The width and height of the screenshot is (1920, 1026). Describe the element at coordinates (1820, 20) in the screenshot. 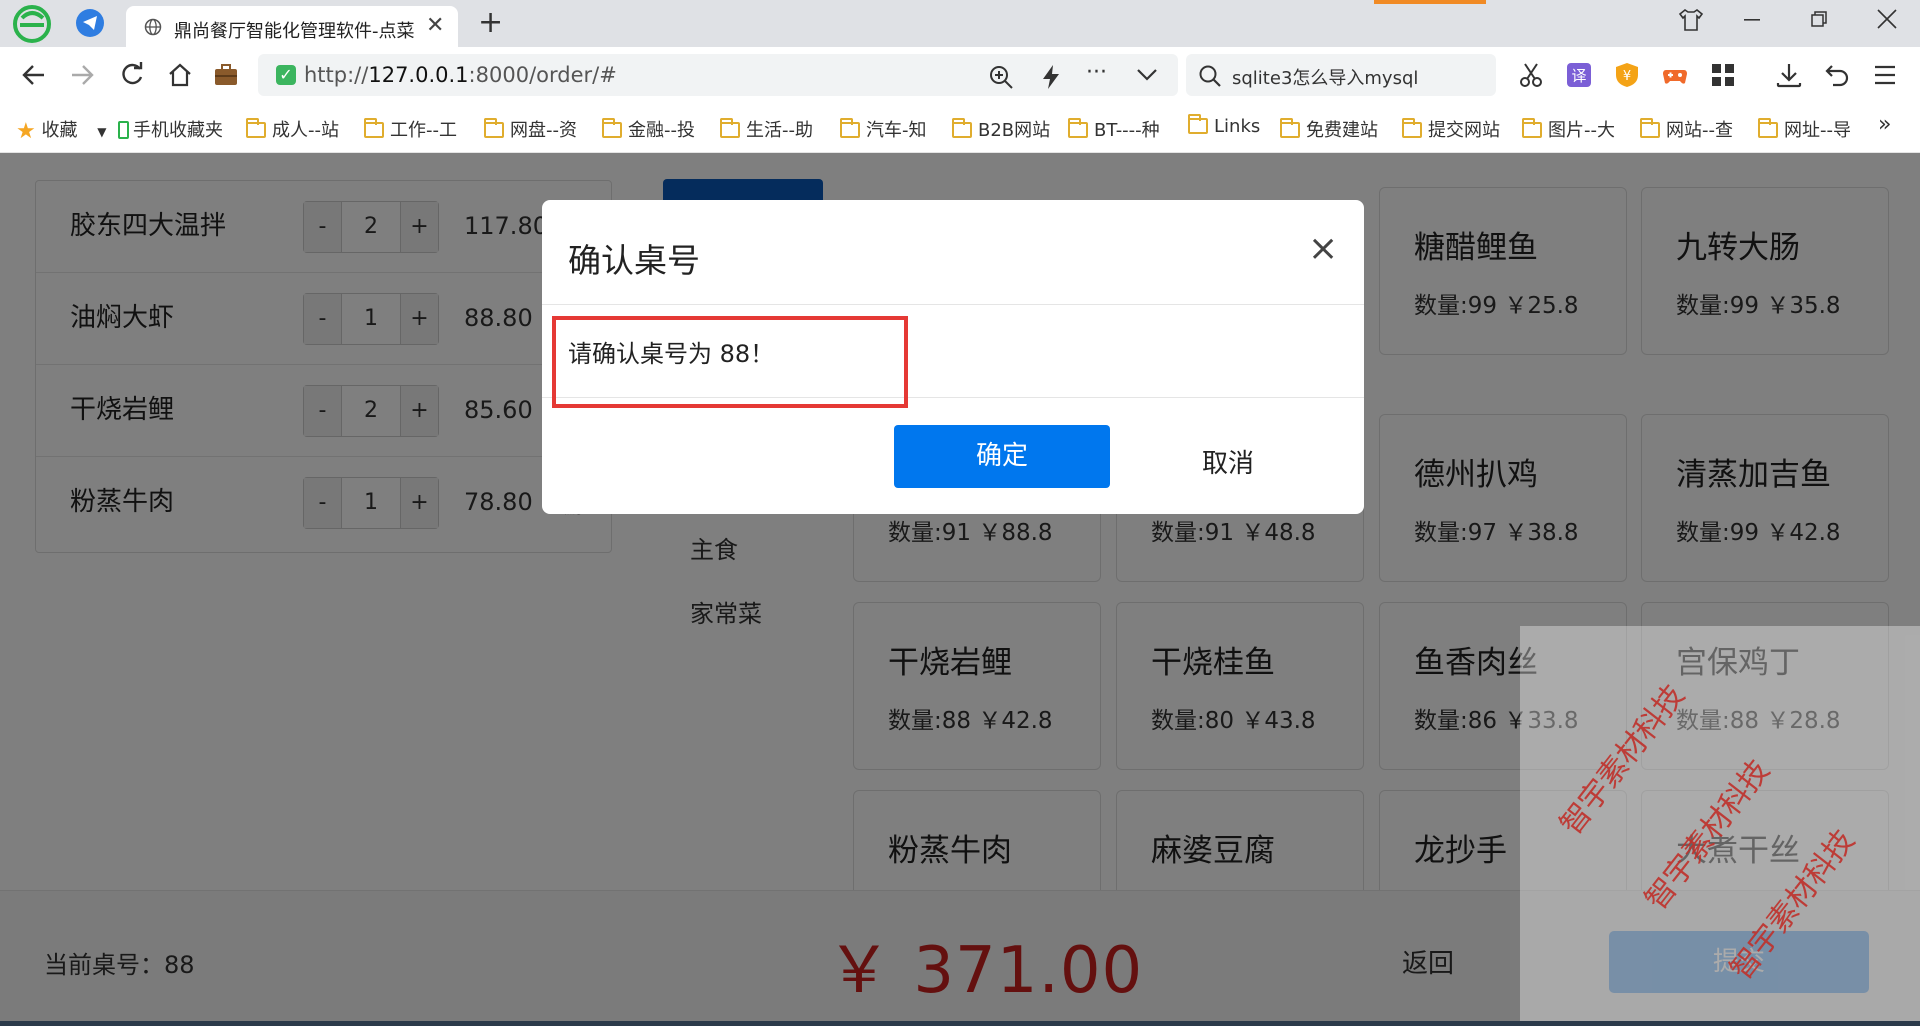

I see `restore-icon` at that location.